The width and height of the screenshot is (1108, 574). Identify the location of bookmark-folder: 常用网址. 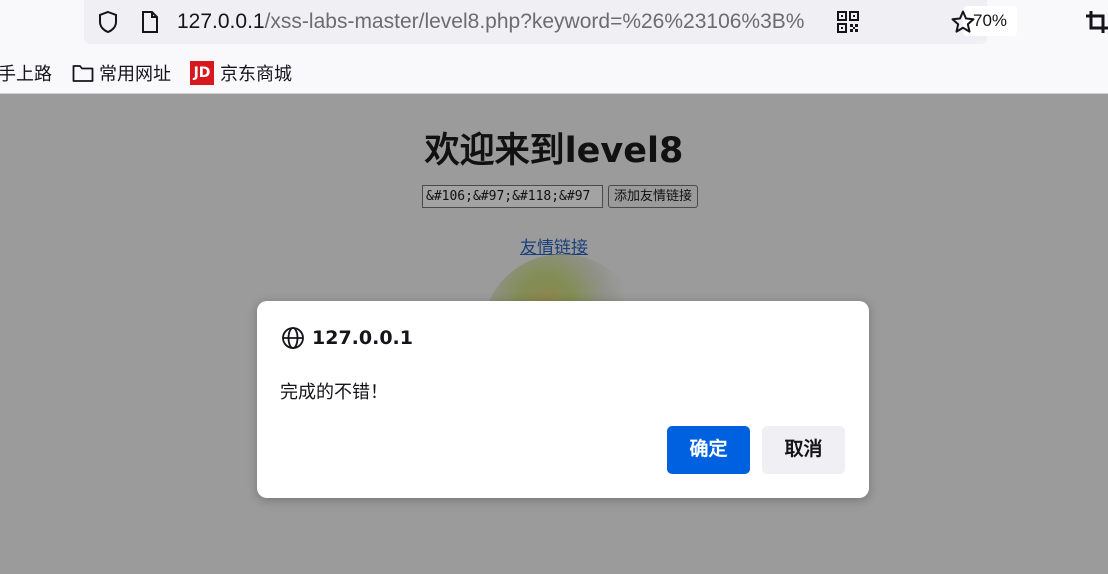
(121, 73).